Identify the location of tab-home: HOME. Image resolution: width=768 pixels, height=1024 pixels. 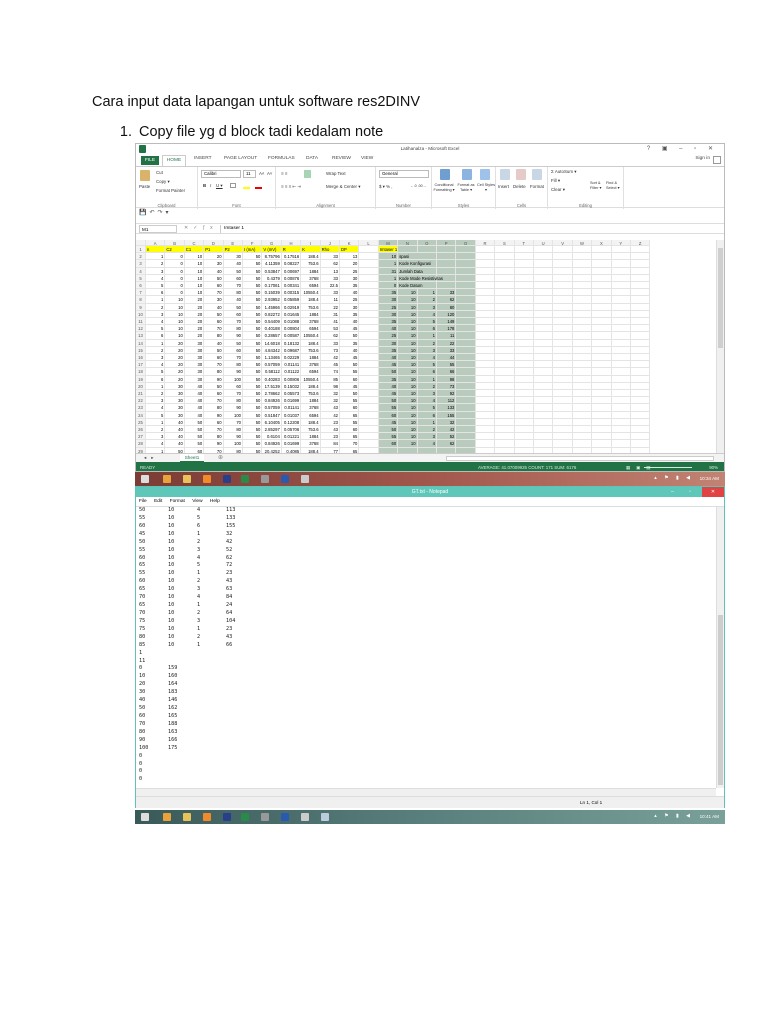
(174, 160).